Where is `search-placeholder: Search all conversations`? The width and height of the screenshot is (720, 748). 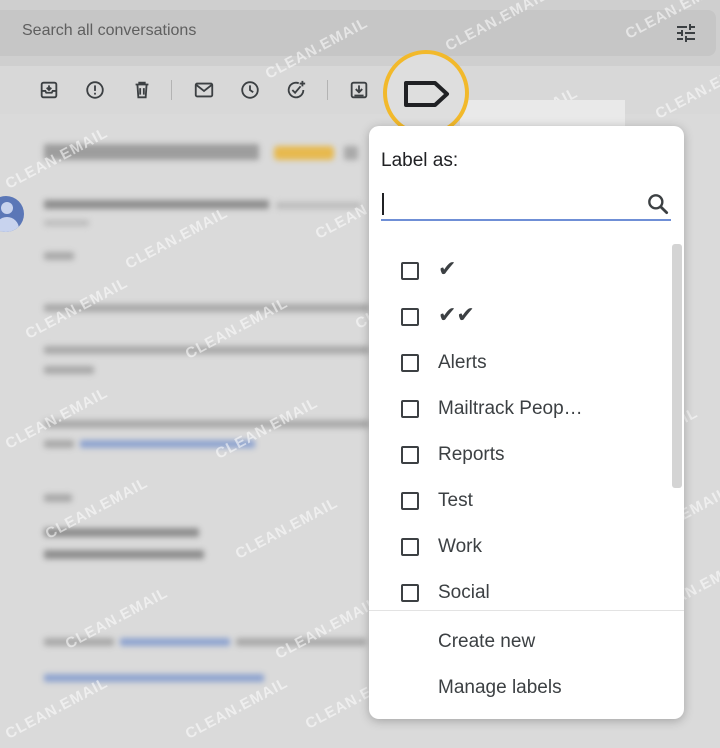 search-placeholder: Search all conversations is located at coordinates (109, 30).